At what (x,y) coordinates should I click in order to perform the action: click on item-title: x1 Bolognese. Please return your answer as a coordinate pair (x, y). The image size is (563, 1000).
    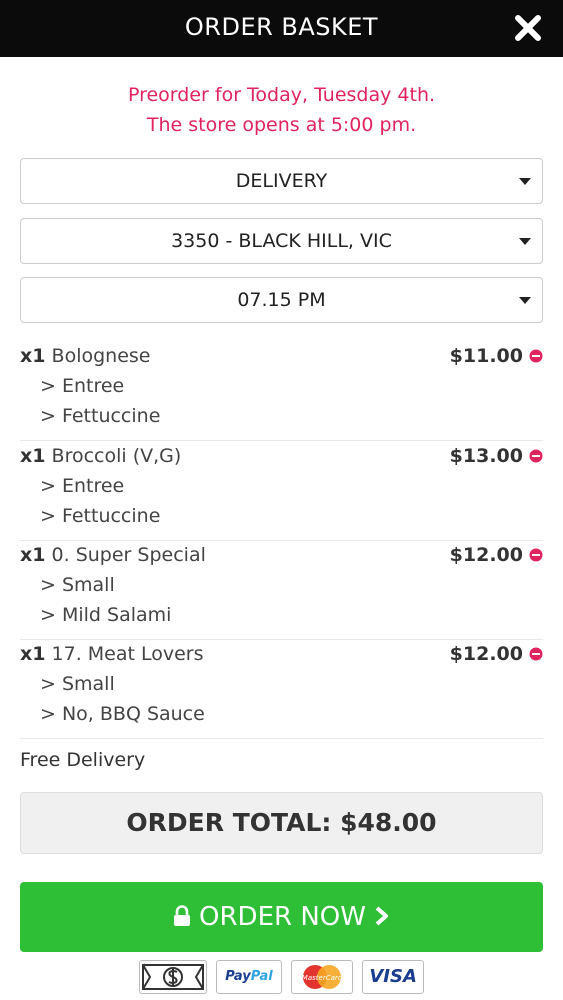
    Looking at the image, I should click on (85, 356).